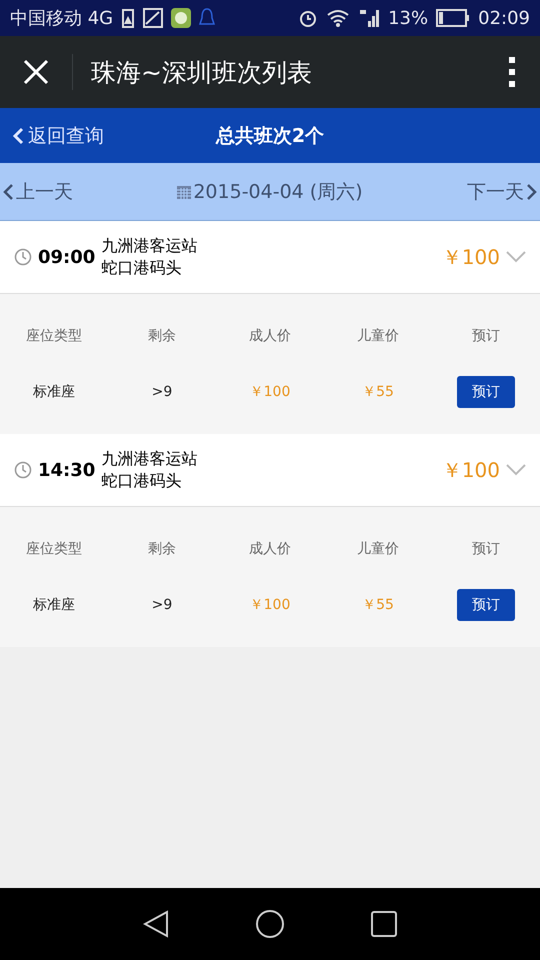  Describe the element at coordinates (512, 72) in the screenshot. I see `more-icon` at that location.